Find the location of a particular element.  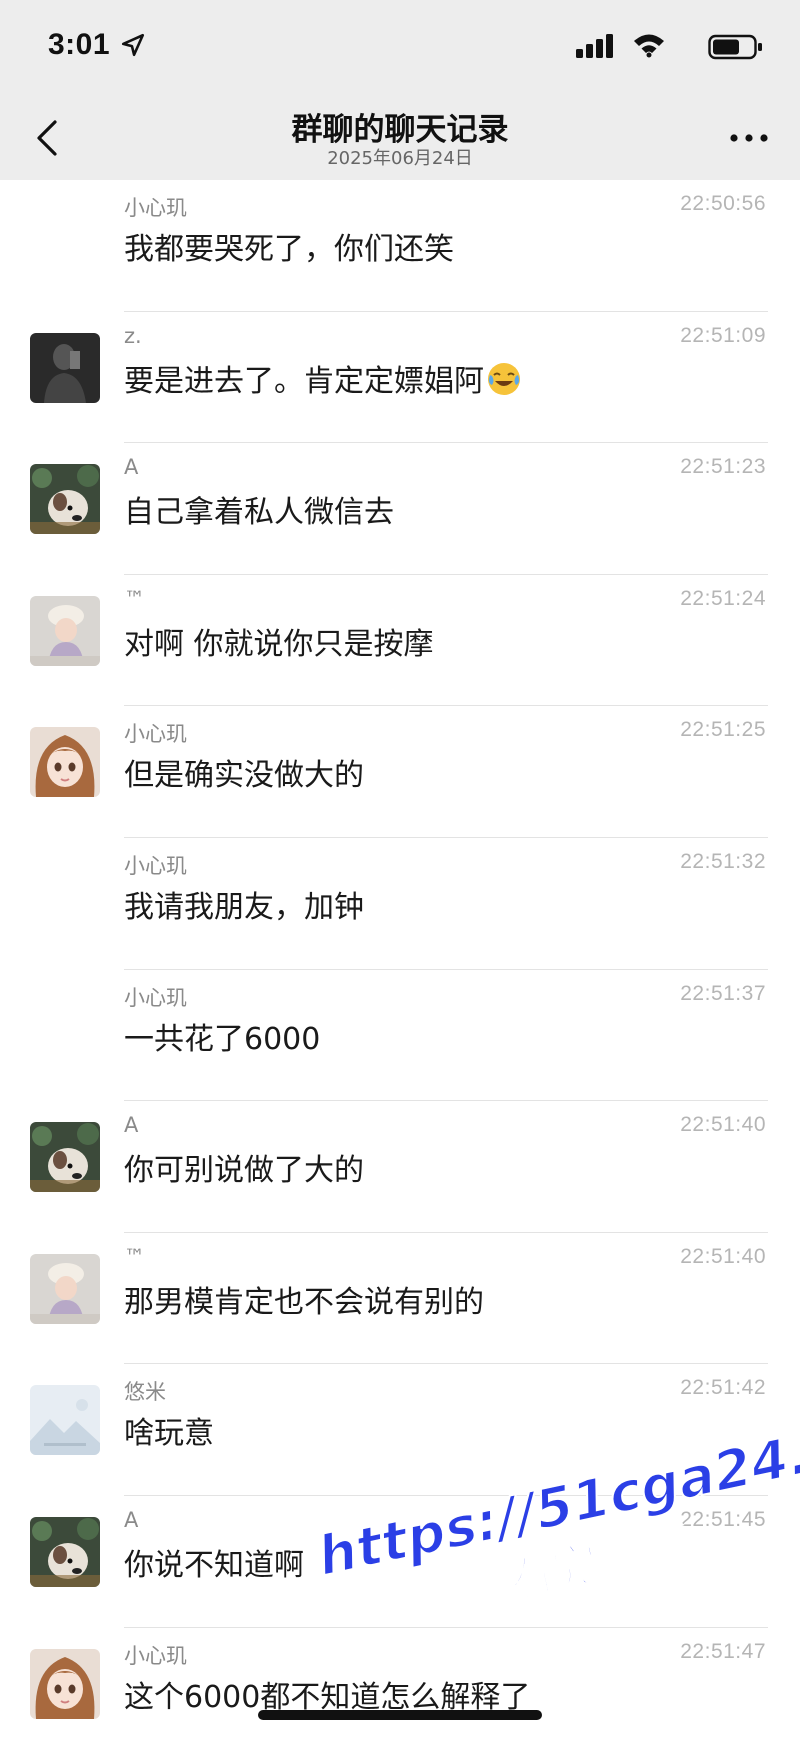

more-dots-icon is located at coordinates (749, 138).